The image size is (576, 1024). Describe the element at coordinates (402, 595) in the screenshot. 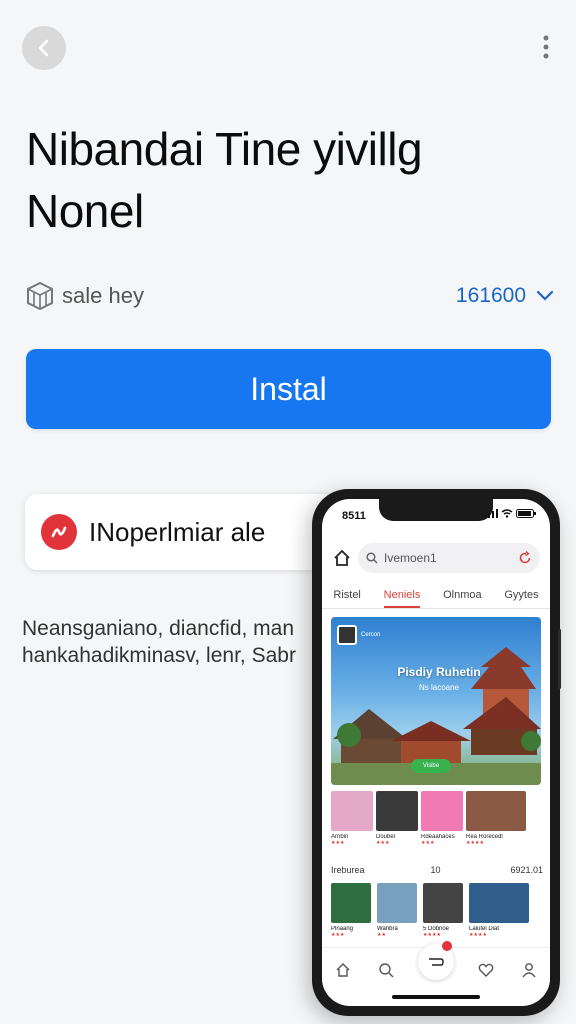

I see `tab-neniels: Neniels` at that location.